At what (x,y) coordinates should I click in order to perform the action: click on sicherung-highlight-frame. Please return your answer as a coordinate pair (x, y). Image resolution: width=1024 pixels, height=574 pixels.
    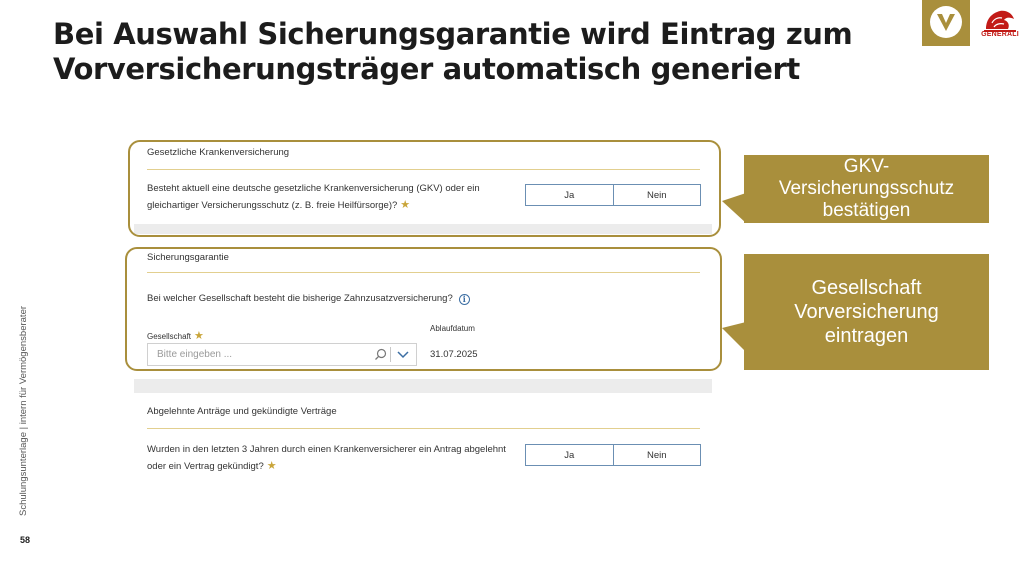
    Looking at the image, I should click on (423, 309).